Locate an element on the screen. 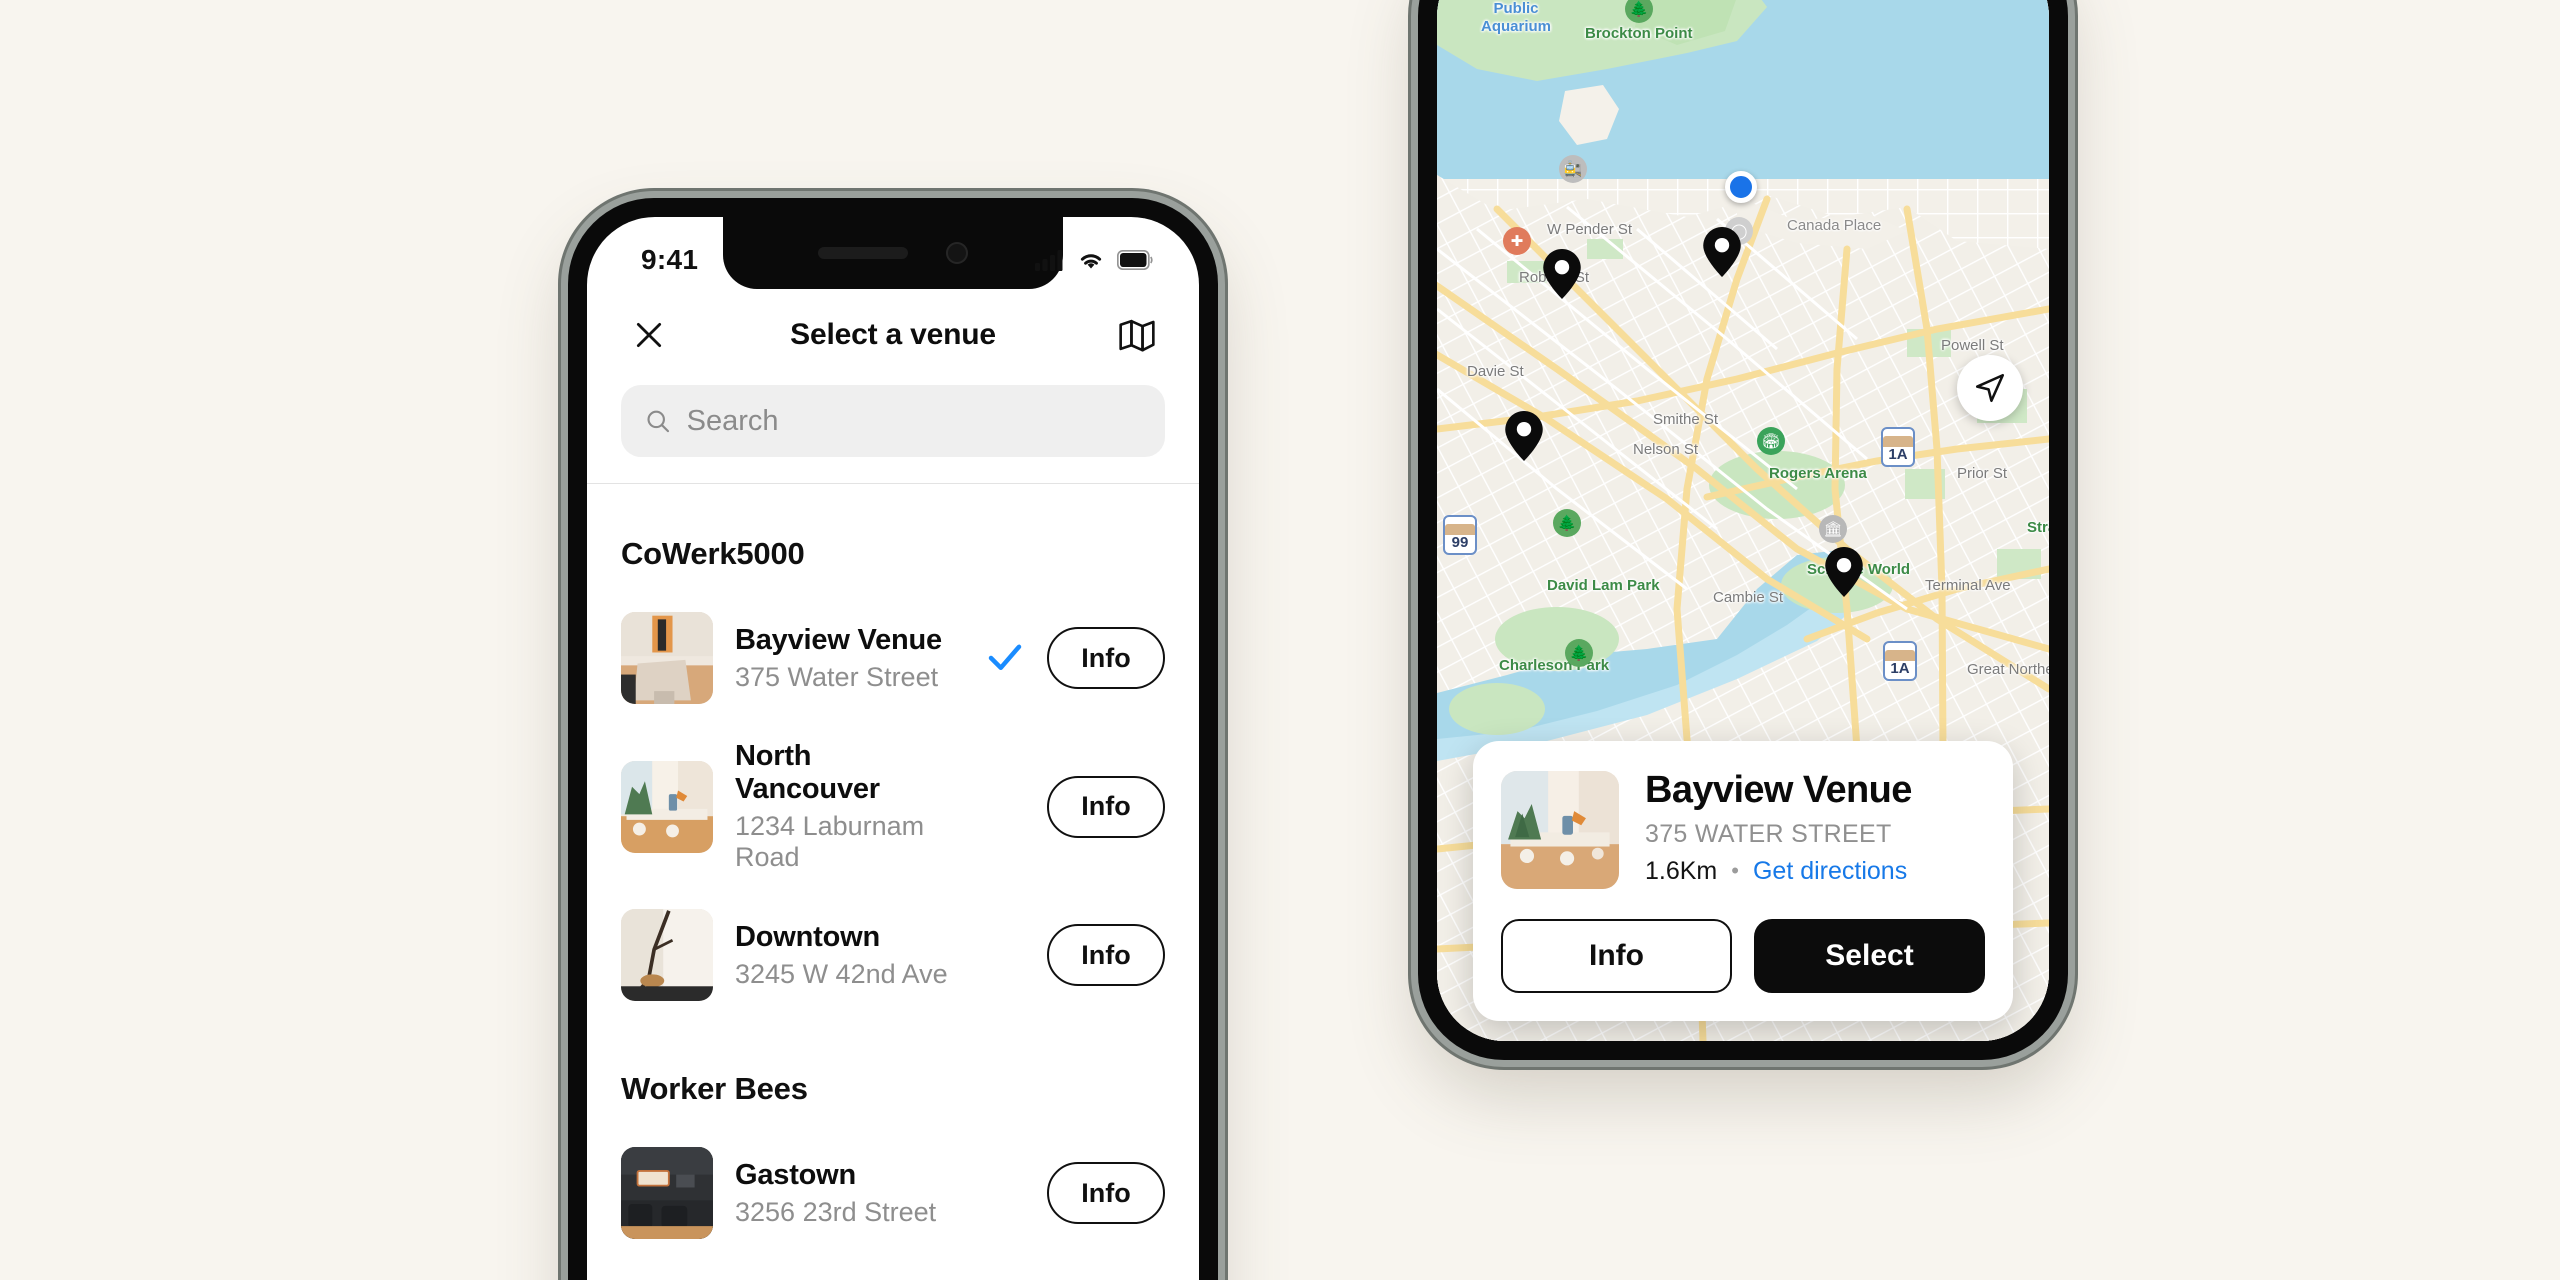 The height and width of the screenshot is (1280, 2560). venue-name: Bayview Venue is located at coordinates (838, 639).